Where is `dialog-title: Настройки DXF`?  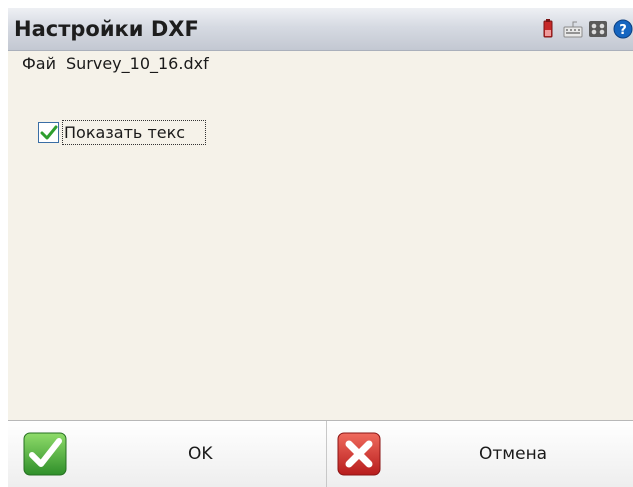 dialog-title: Настройки DXF is located at coordinates (106, 29).